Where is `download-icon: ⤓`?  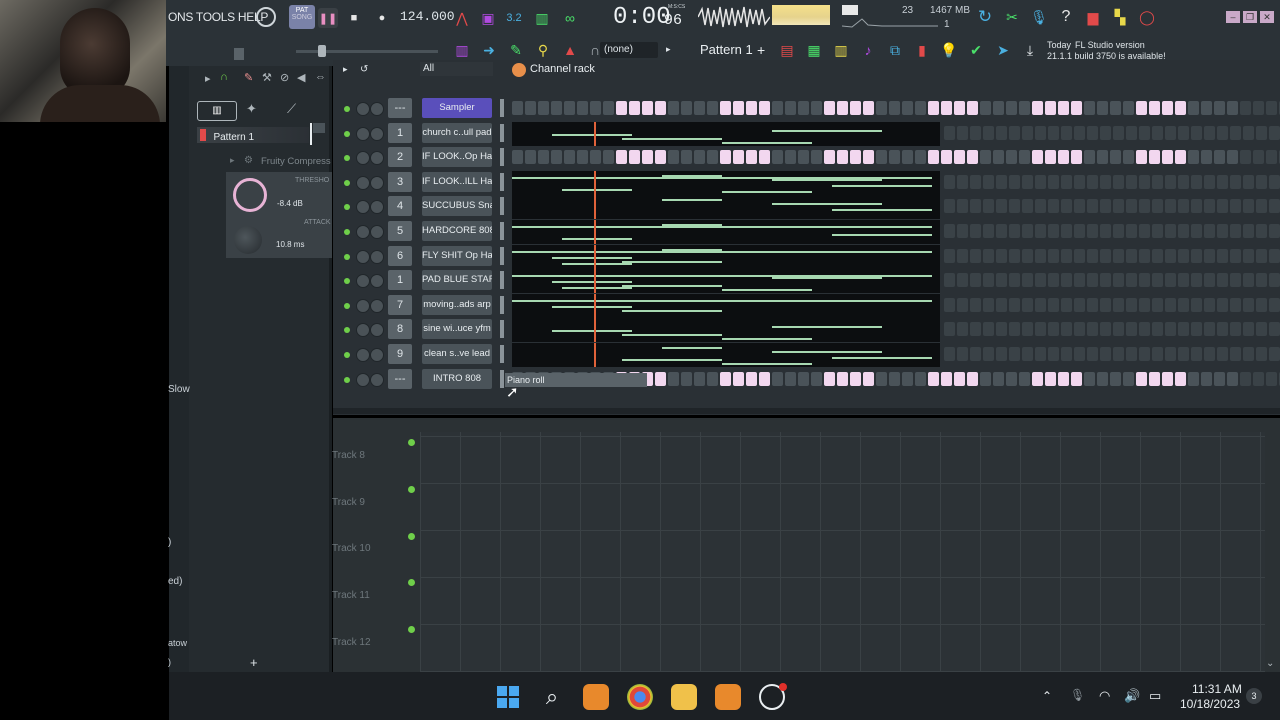 download-icon: ⤓ is located at coordinates (1030, 50).